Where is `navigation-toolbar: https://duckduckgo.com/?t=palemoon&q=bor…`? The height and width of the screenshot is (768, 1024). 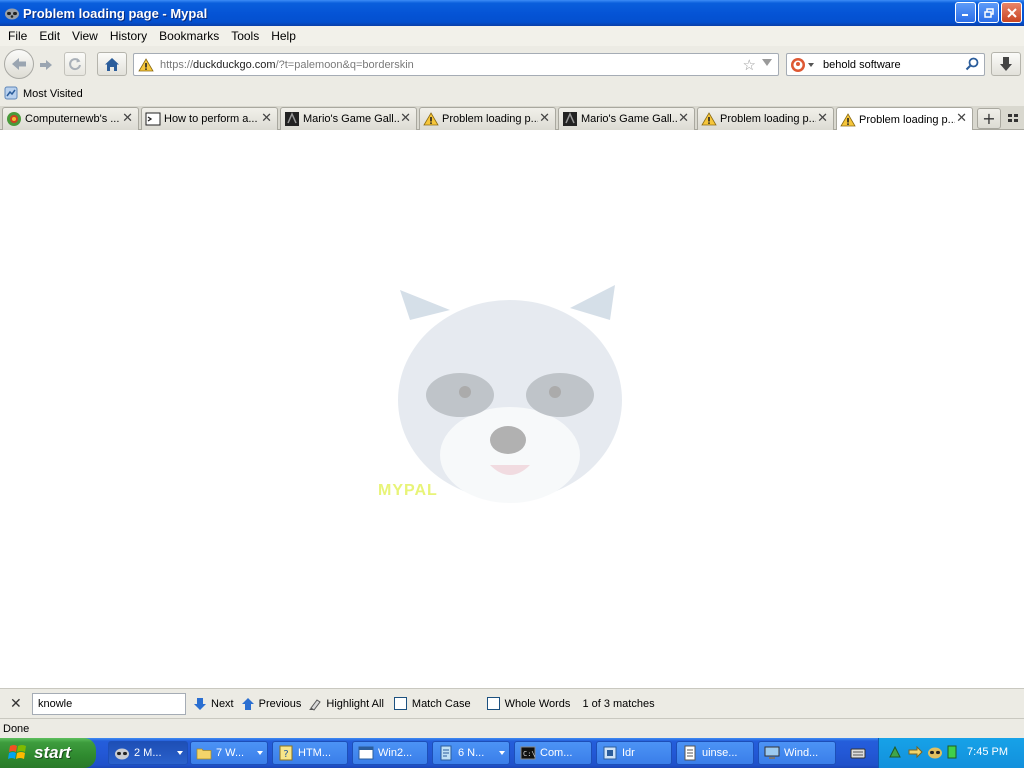
navigation-toolbar: https://duckduckgo.com/?t=palemoon&q=bor… is located at coordinates (512, 64).